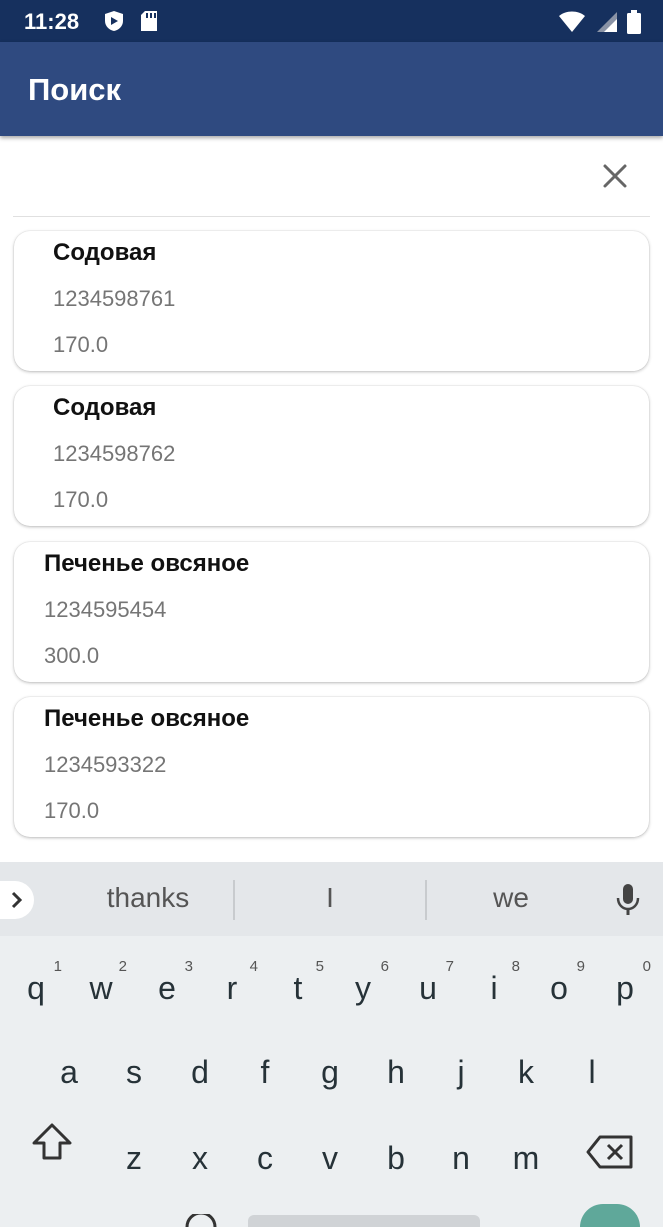  What do you see at coordinates (364, 1221) in the screenshot?
I see `spacebar` at bounding box center [364, 1221].